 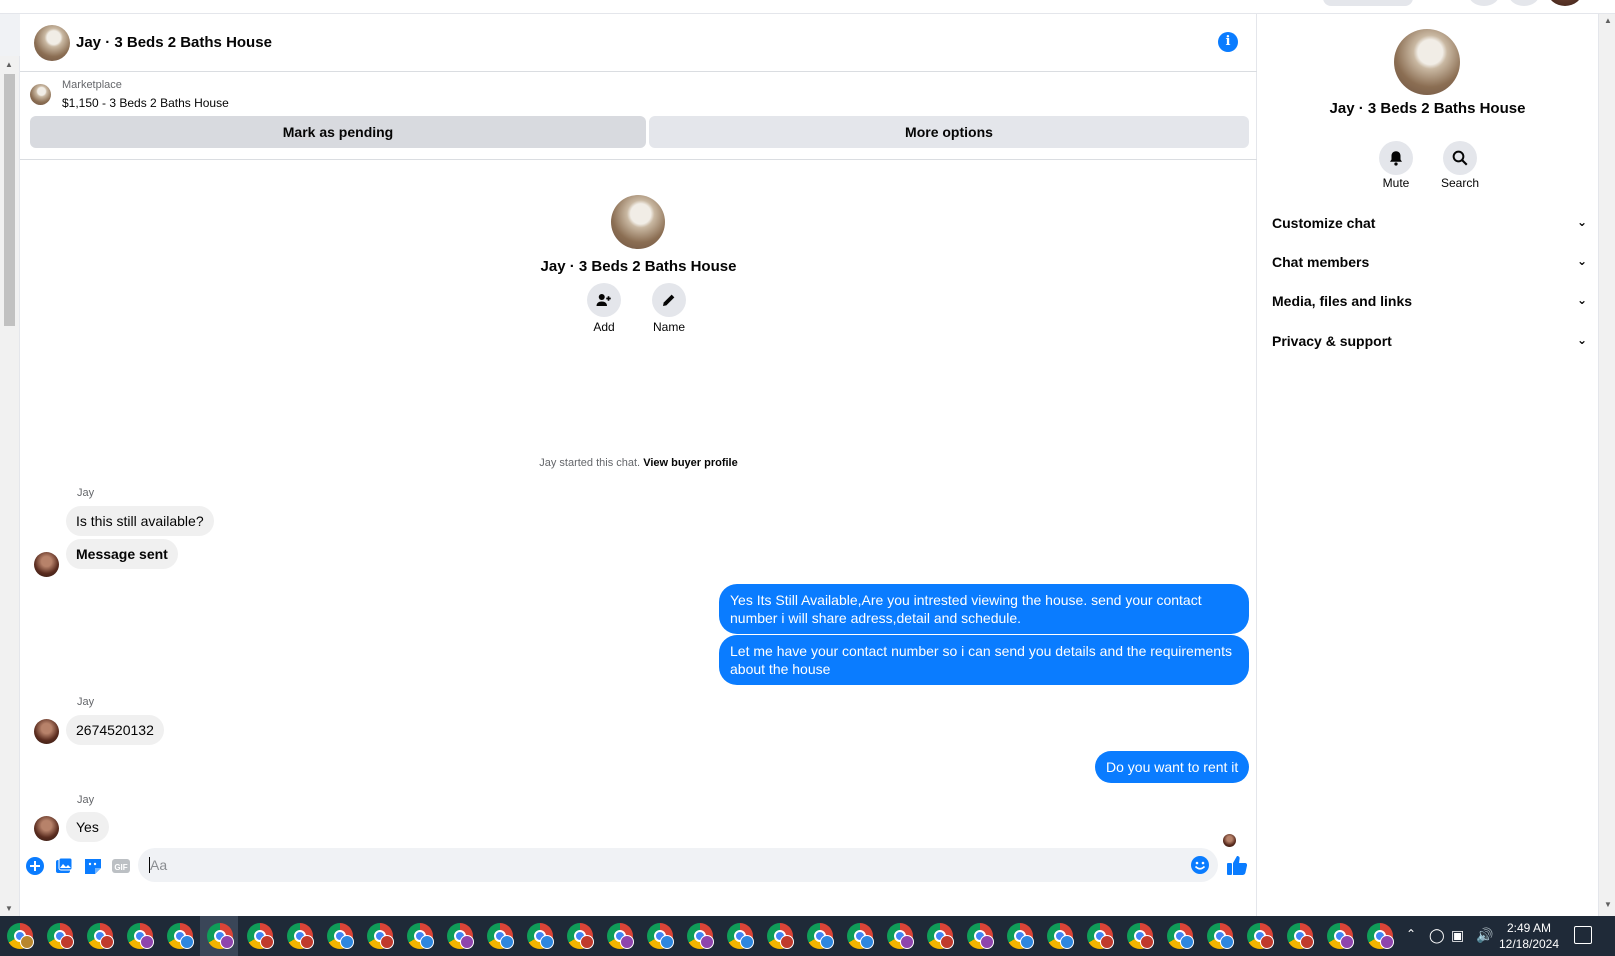 What do you see at coordinates (1606, 465) in the screenshot?
I see `page-scrollbar: ▲ ▼` at bounding box center [1606, 465].